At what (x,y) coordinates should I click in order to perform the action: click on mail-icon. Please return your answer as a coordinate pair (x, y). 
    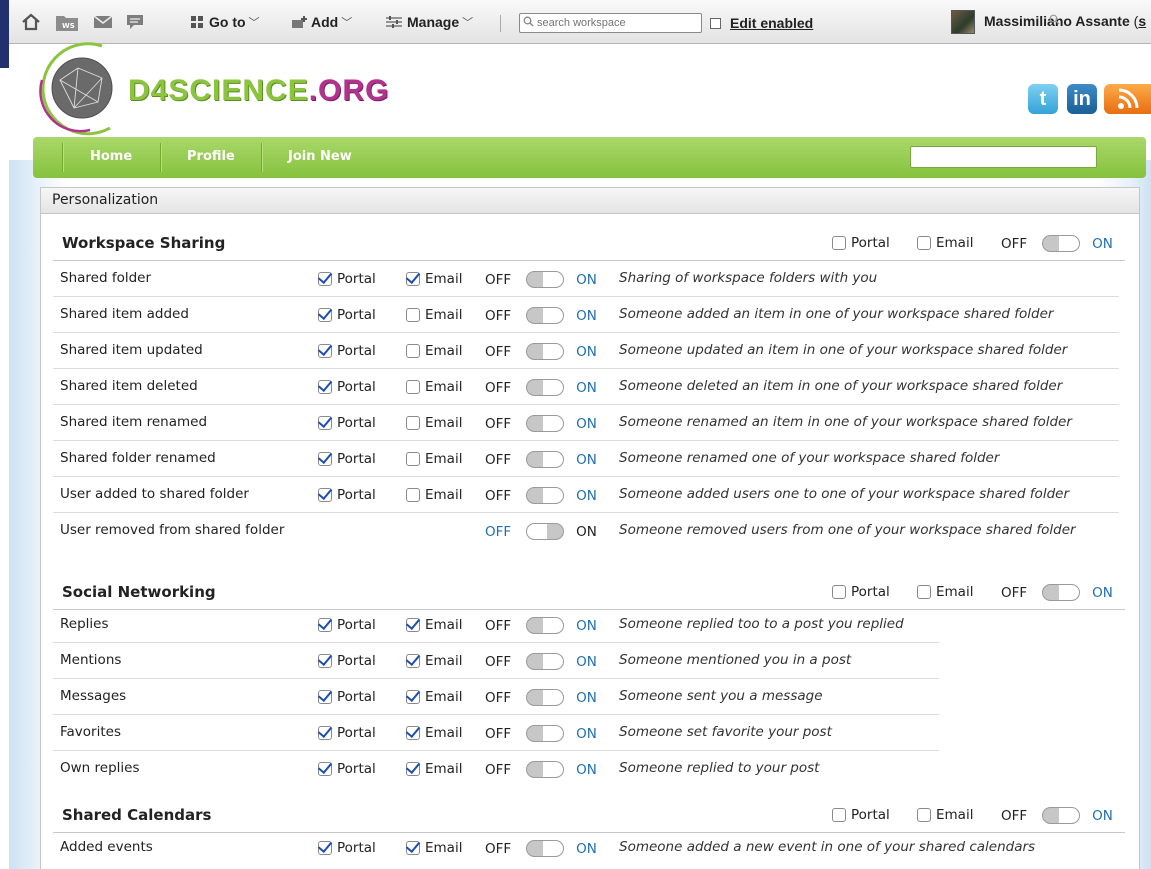
    Looking at the image, I should click on (103, 22).